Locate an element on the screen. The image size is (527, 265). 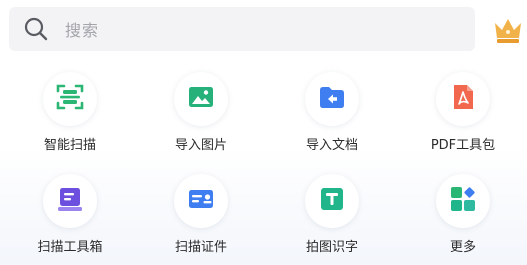
pdf-icon is located at coordinates (463, 99).